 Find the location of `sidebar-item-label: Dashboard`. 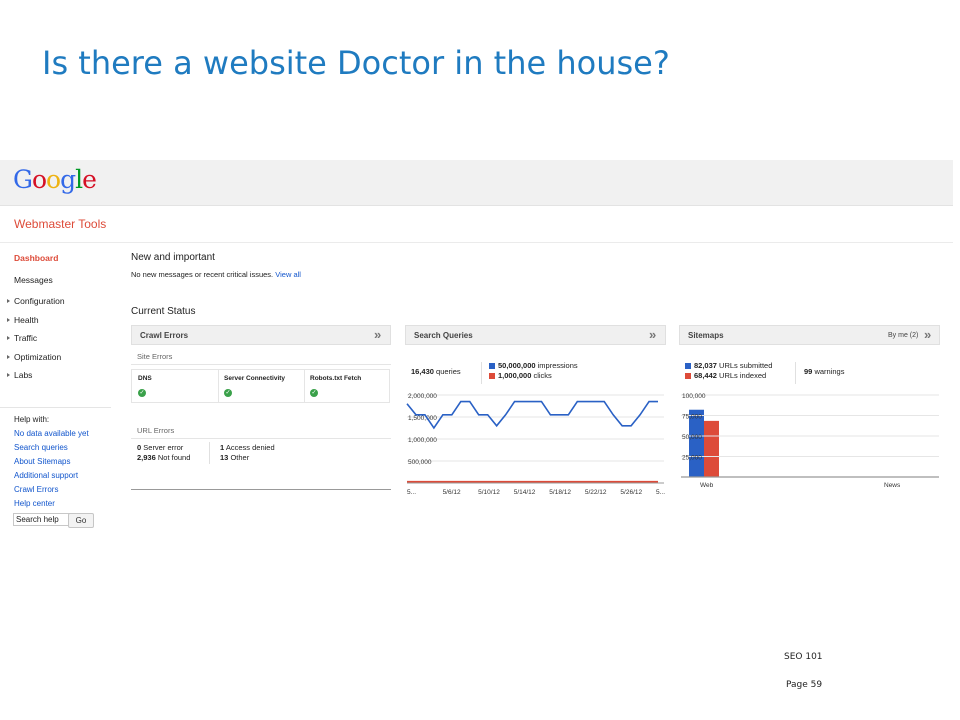

sidebar-item-label: Dashboard is located at coordinates (36, 258).